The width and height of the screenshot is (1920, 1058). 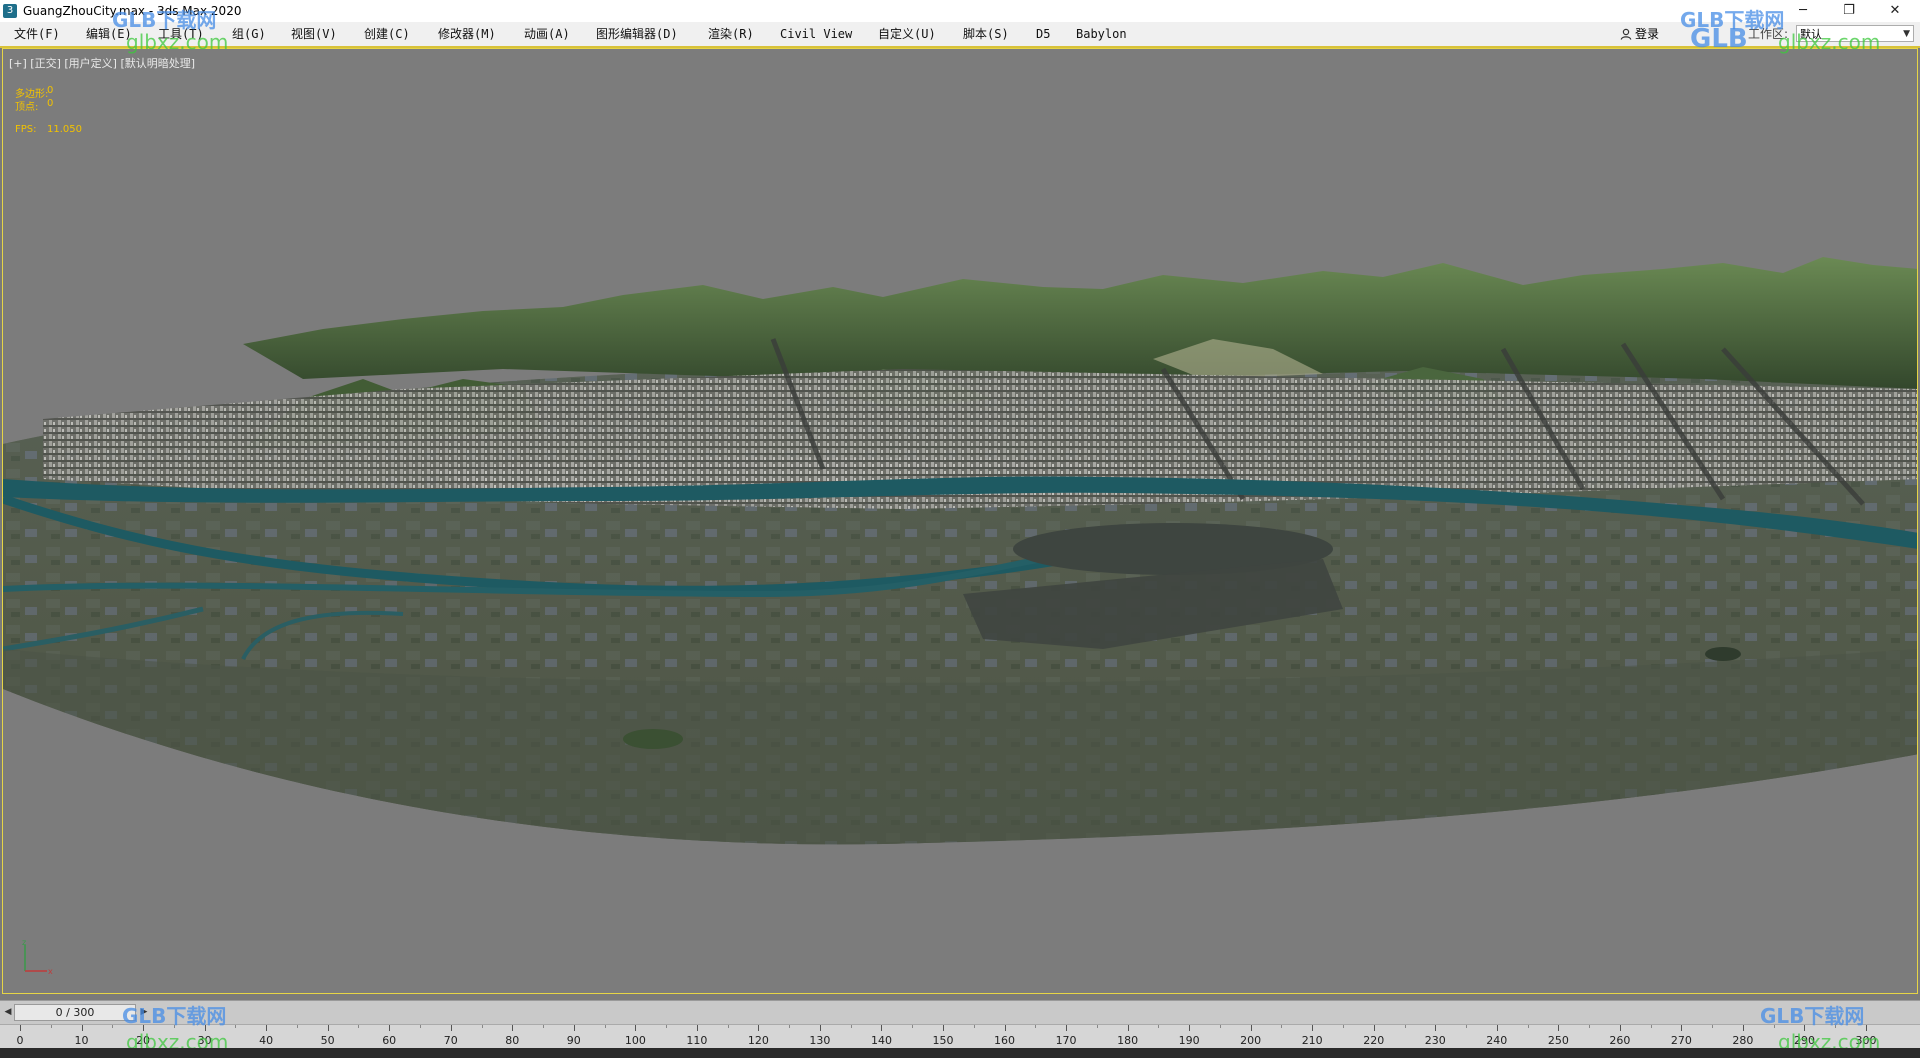 What do you see at coordinates (37, 34) in the screenshot?
I see `menu-file: 文件(F)` at bounding box center [37, 34].